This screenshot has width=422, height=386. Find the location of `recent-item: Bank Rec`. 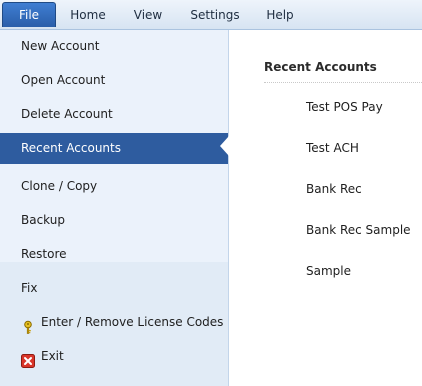

recent-item: Bank Rec is located at coordinates (334, 189).